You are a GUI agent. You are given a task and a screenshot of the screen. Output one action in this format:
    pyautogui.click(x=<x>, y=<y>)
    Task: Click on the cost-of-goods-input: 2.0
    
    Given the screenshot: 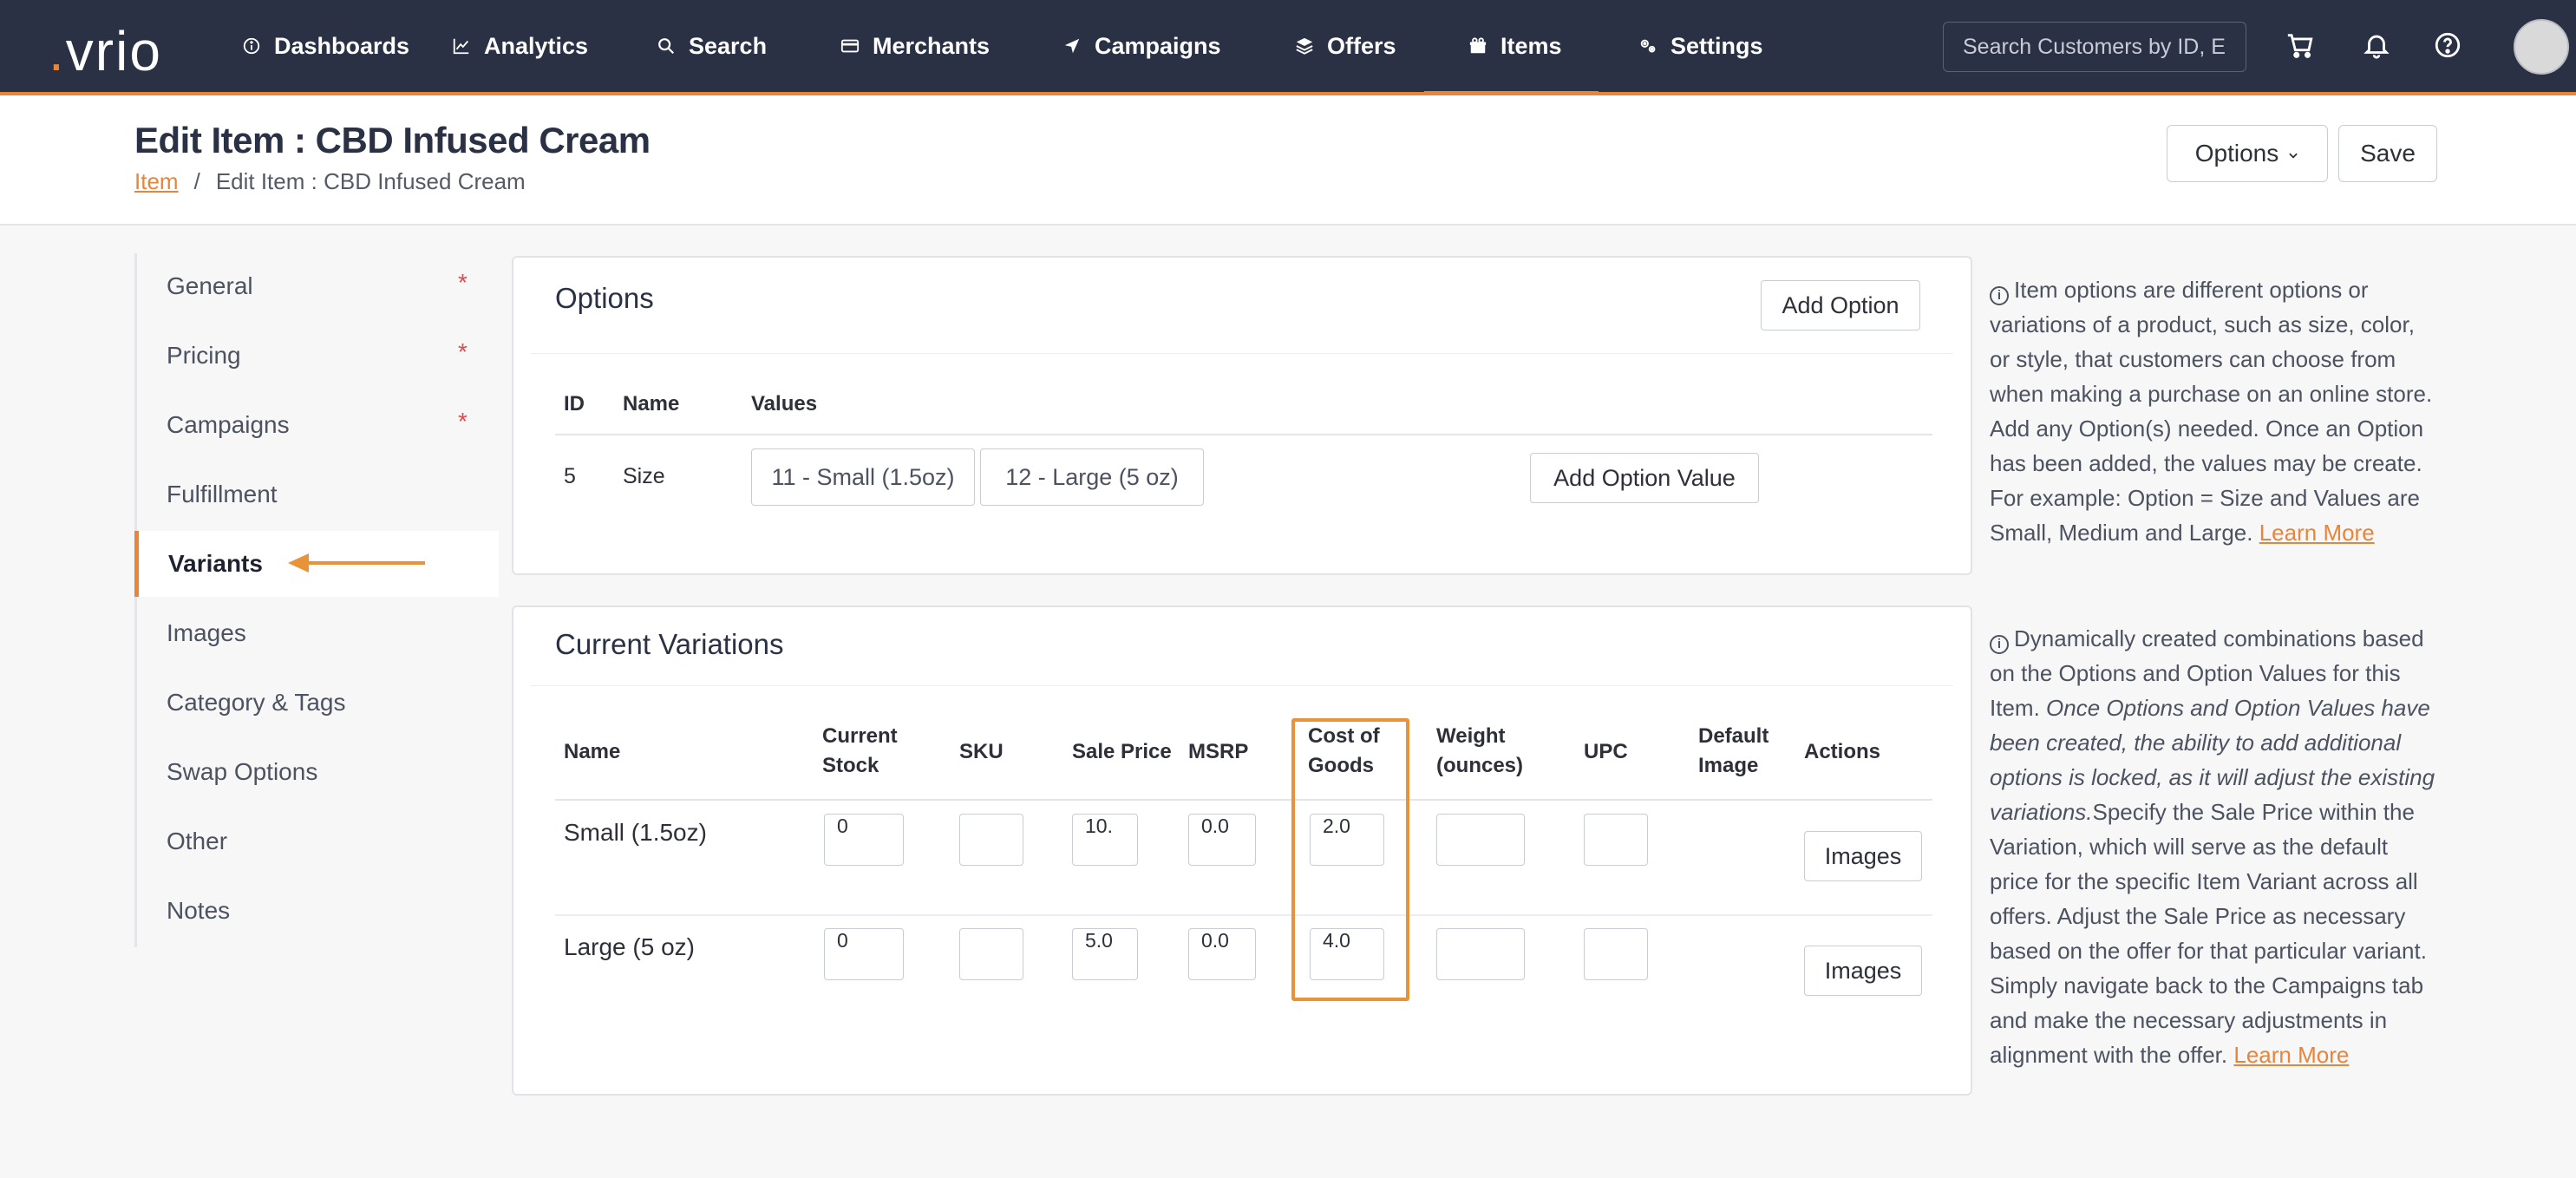 What is the action you would take?
    pyautogui.click(x=1347, y=840)
    